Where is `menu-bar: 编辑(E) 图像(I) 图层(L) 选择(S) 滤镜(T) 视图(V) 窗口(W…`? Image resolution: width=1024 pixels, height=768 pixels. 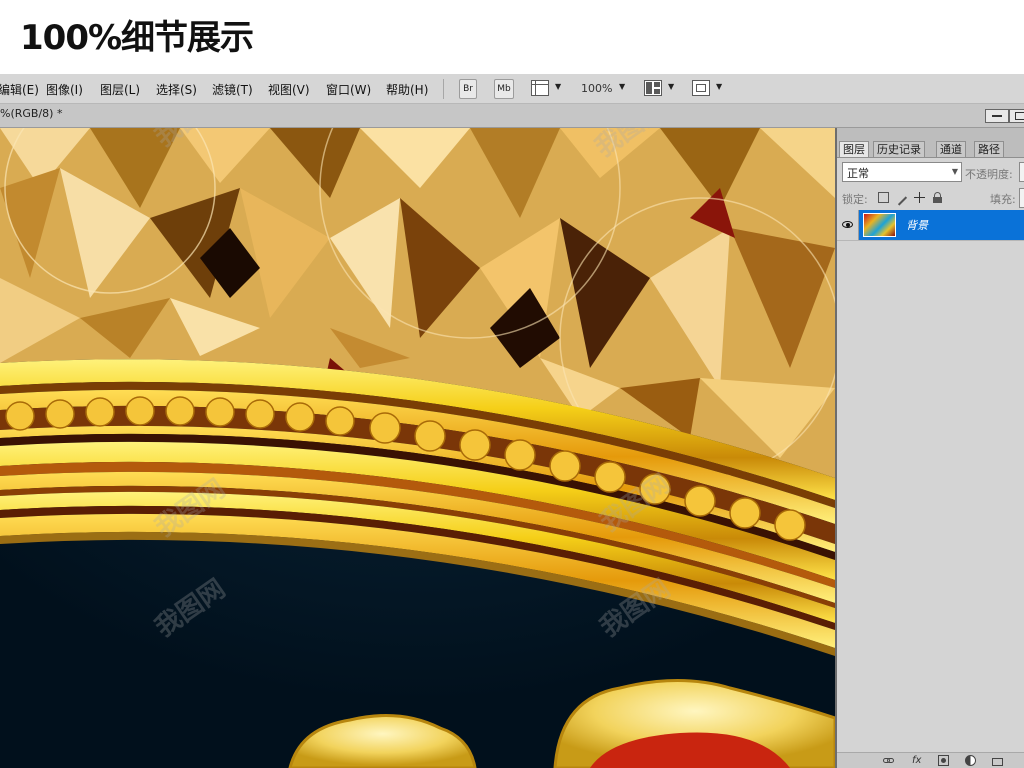 menu-bar: 编辑(E) 图像(I) 图层(L) 选择(S) 滤镜(T) 视图(V) 窗口(W… is located at coordinates (512, 89).